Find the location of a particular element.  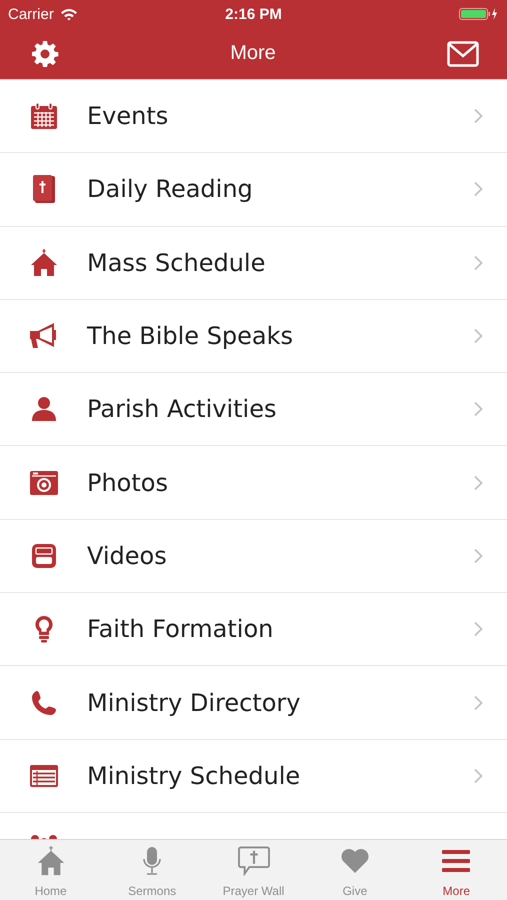

tab: More is located at coordinates (456, 870).